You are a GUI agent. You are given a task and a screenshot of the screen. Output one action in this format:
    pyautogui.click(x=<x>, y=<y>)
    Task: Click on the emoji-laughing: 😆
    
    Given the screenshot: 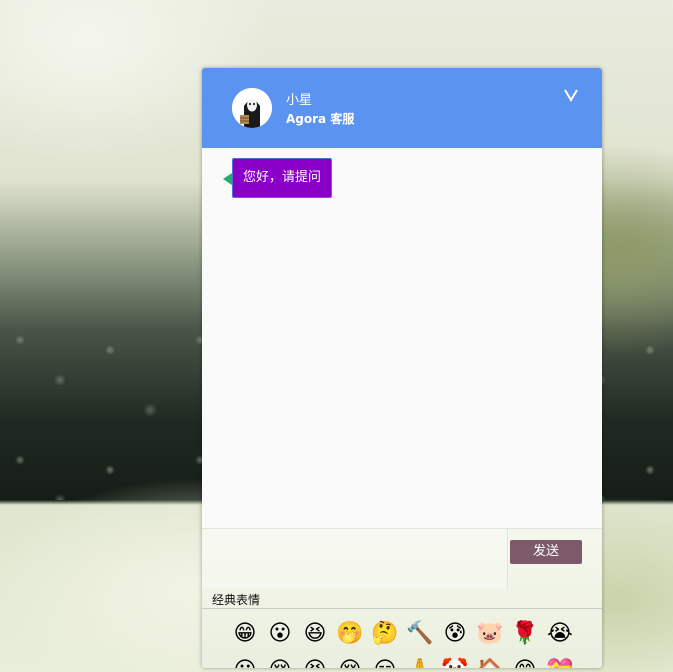 What is the action you would take?
    pyautogui.click(x=315, y=634)
    